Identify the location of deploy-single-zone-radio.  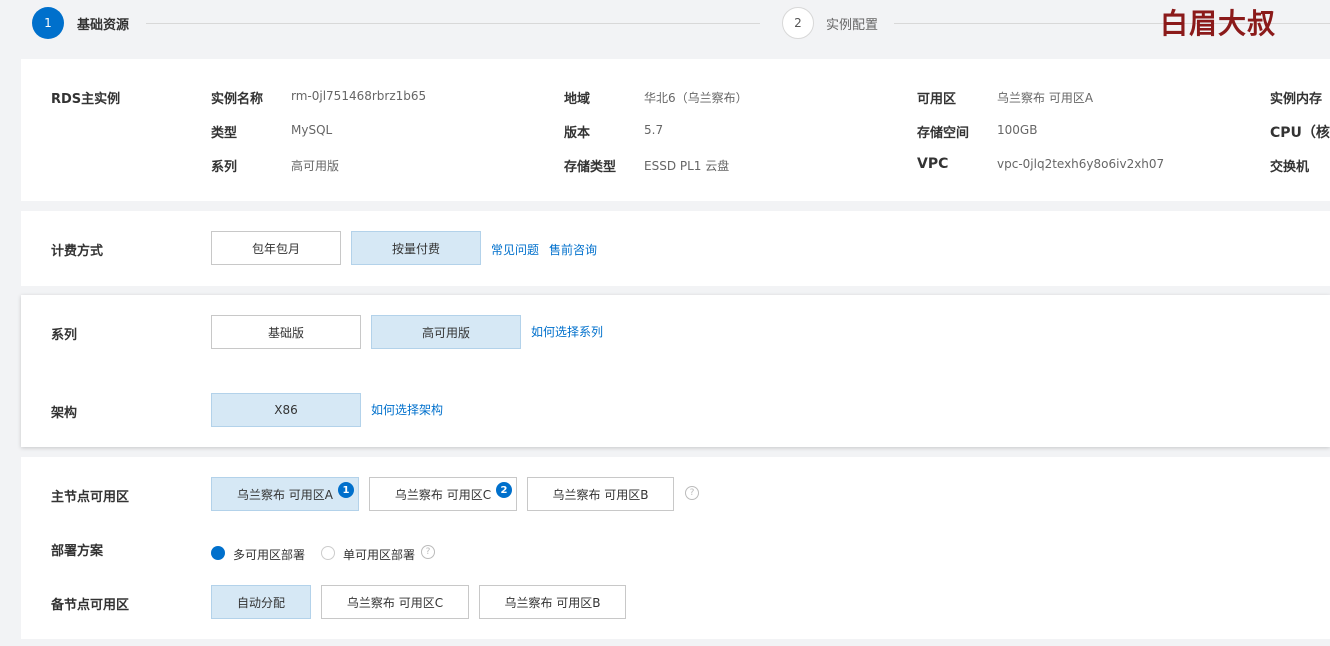
(328, 553).